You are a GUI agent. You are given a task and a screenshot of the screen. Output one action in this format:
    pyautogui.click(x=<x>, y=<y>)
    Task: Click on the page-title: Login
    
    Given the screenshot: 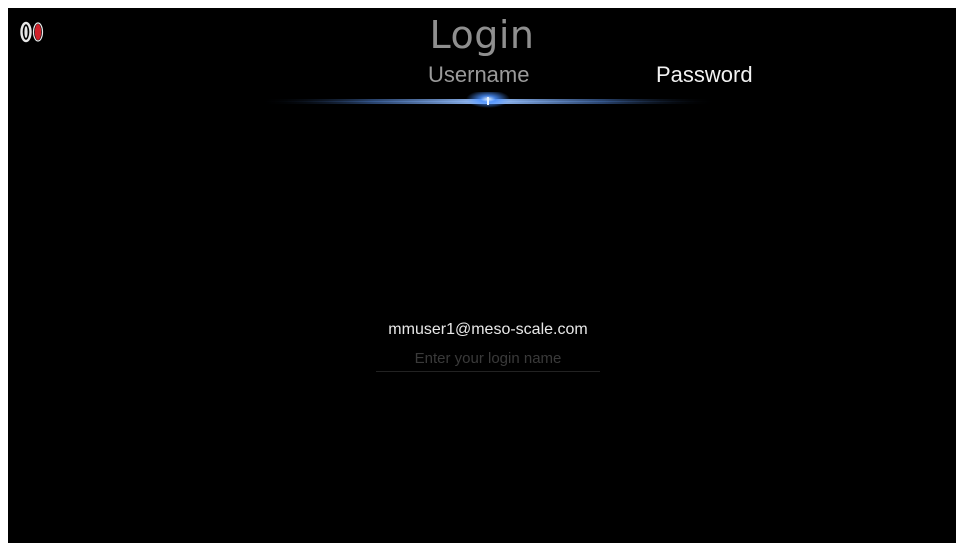 What is the action you would take?
    pyautogui.click(x=482, y=35)
    